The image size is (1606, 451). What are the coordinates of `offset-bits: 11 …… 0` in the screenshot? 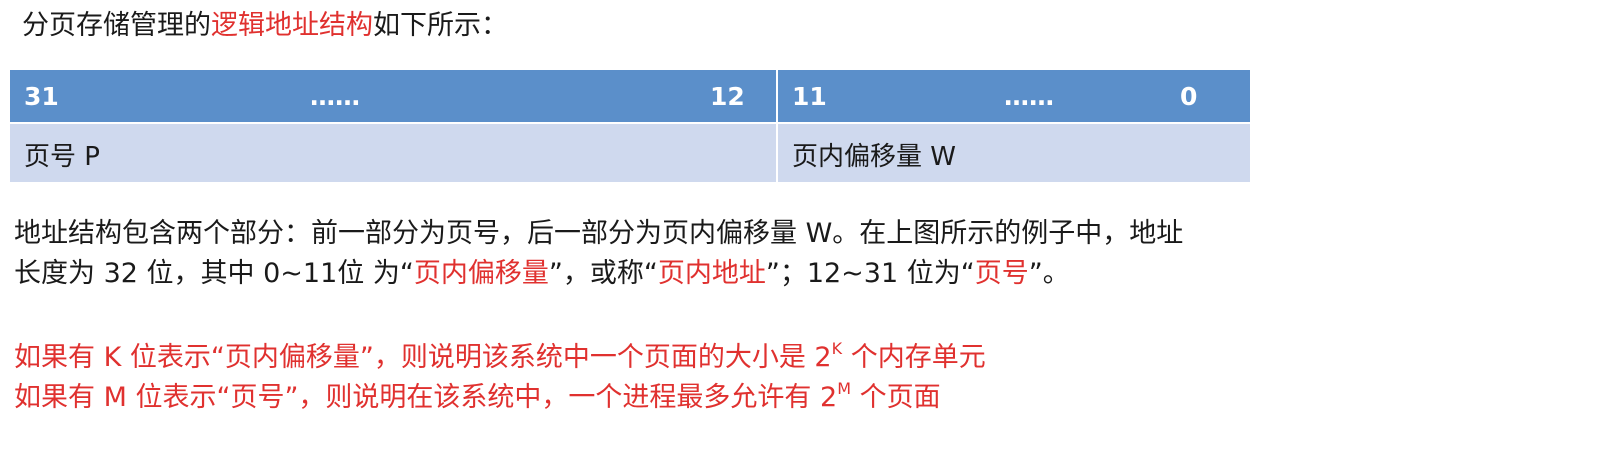 It's located at (1014, 96).